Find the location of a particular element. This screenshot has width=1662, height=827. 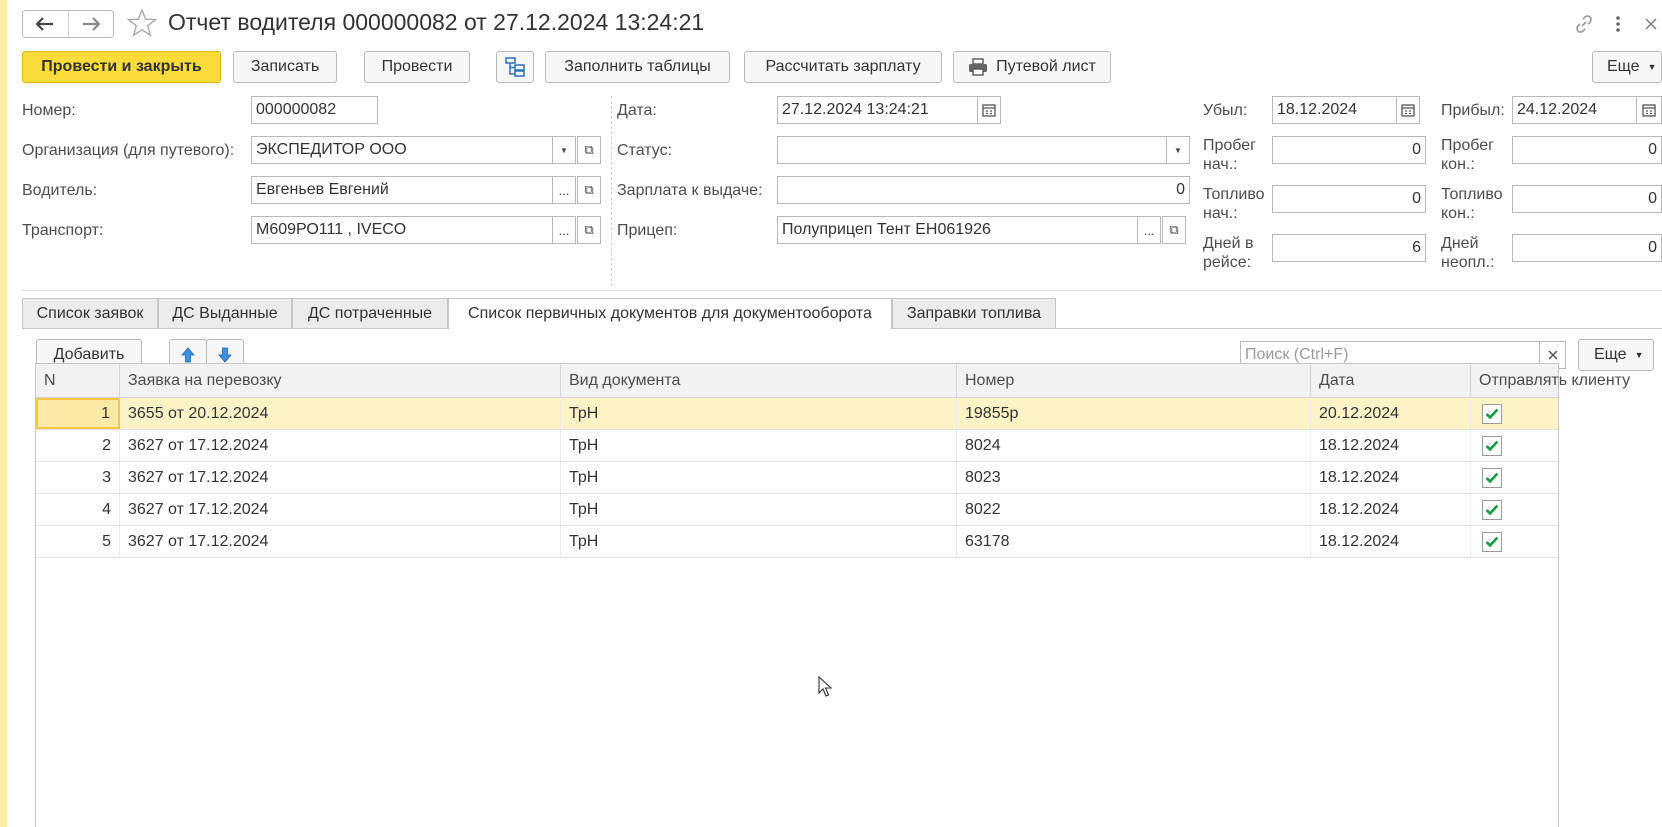

fuel-end-field: 0 is located at coordinates (1587, 199).